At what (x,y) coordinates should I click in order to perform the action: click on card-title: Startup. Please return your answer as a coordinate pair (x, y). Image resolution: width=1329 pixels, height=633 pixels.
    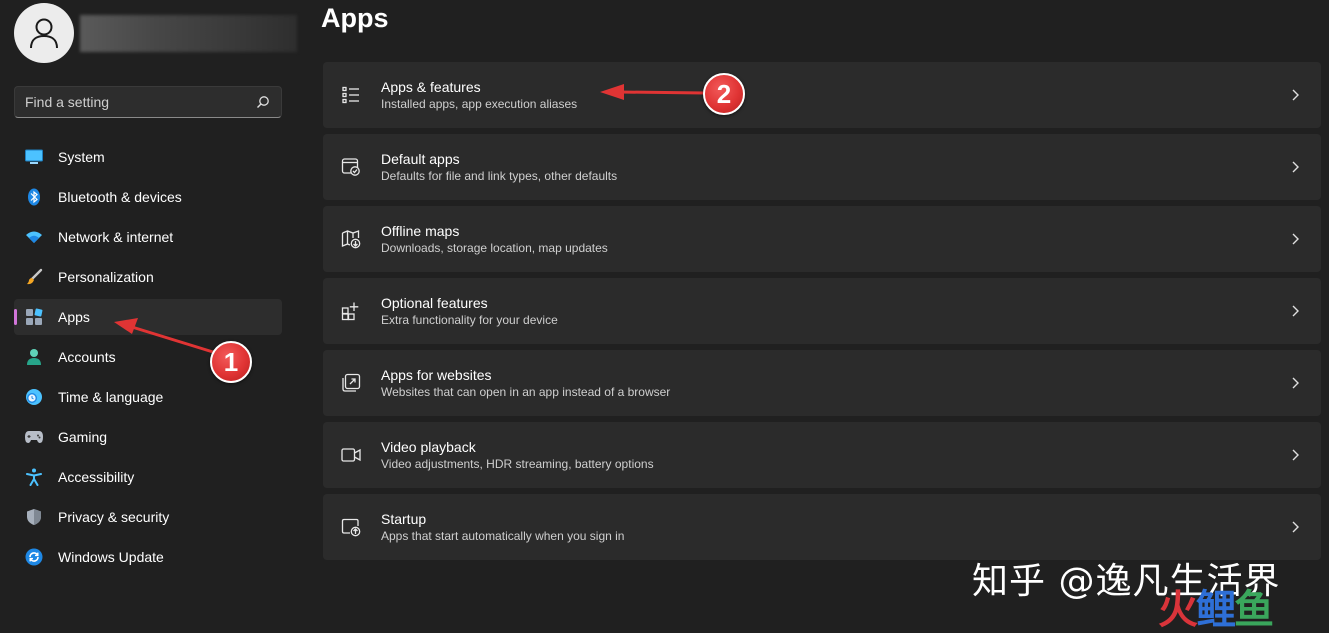
    Looking at the image, I should click on (404, 519).